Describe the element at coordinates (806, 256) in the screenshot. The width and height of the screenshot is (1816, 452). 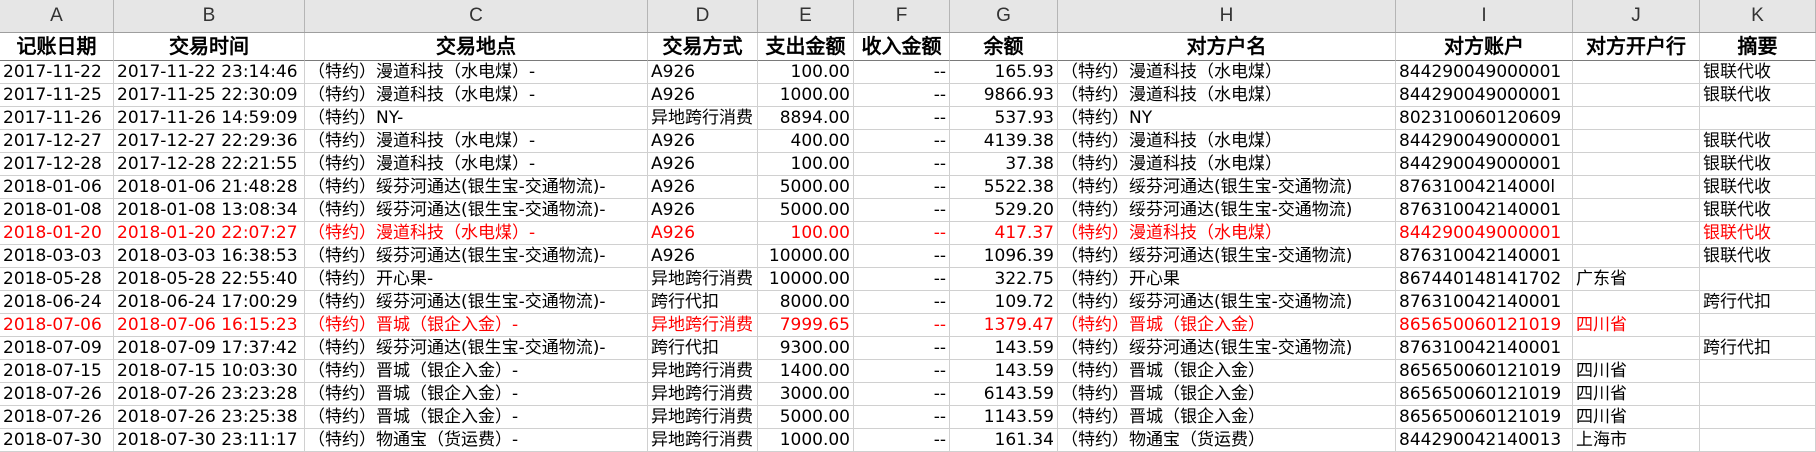
I see `cell-expense: 10000.00` at that location.